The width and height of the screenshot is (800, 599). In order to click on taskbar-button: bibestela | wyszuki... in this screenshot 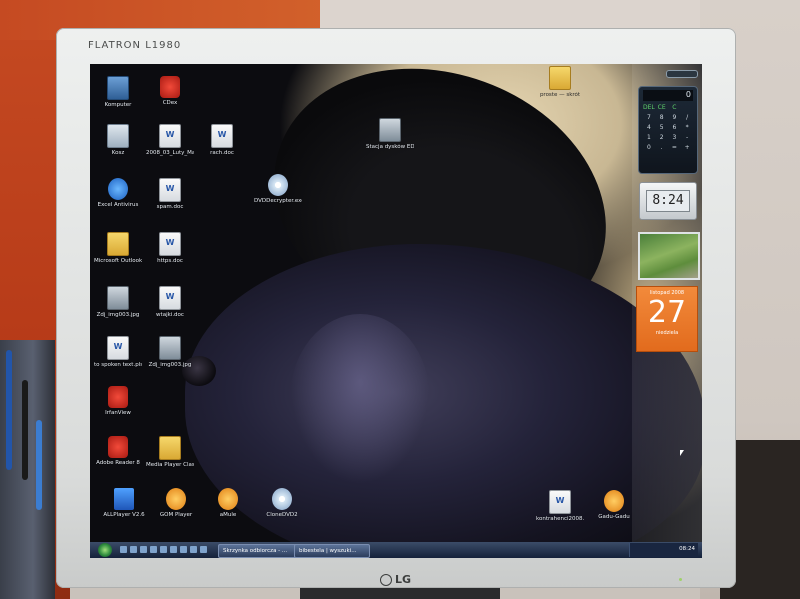, I will do `click(332, 551)`.